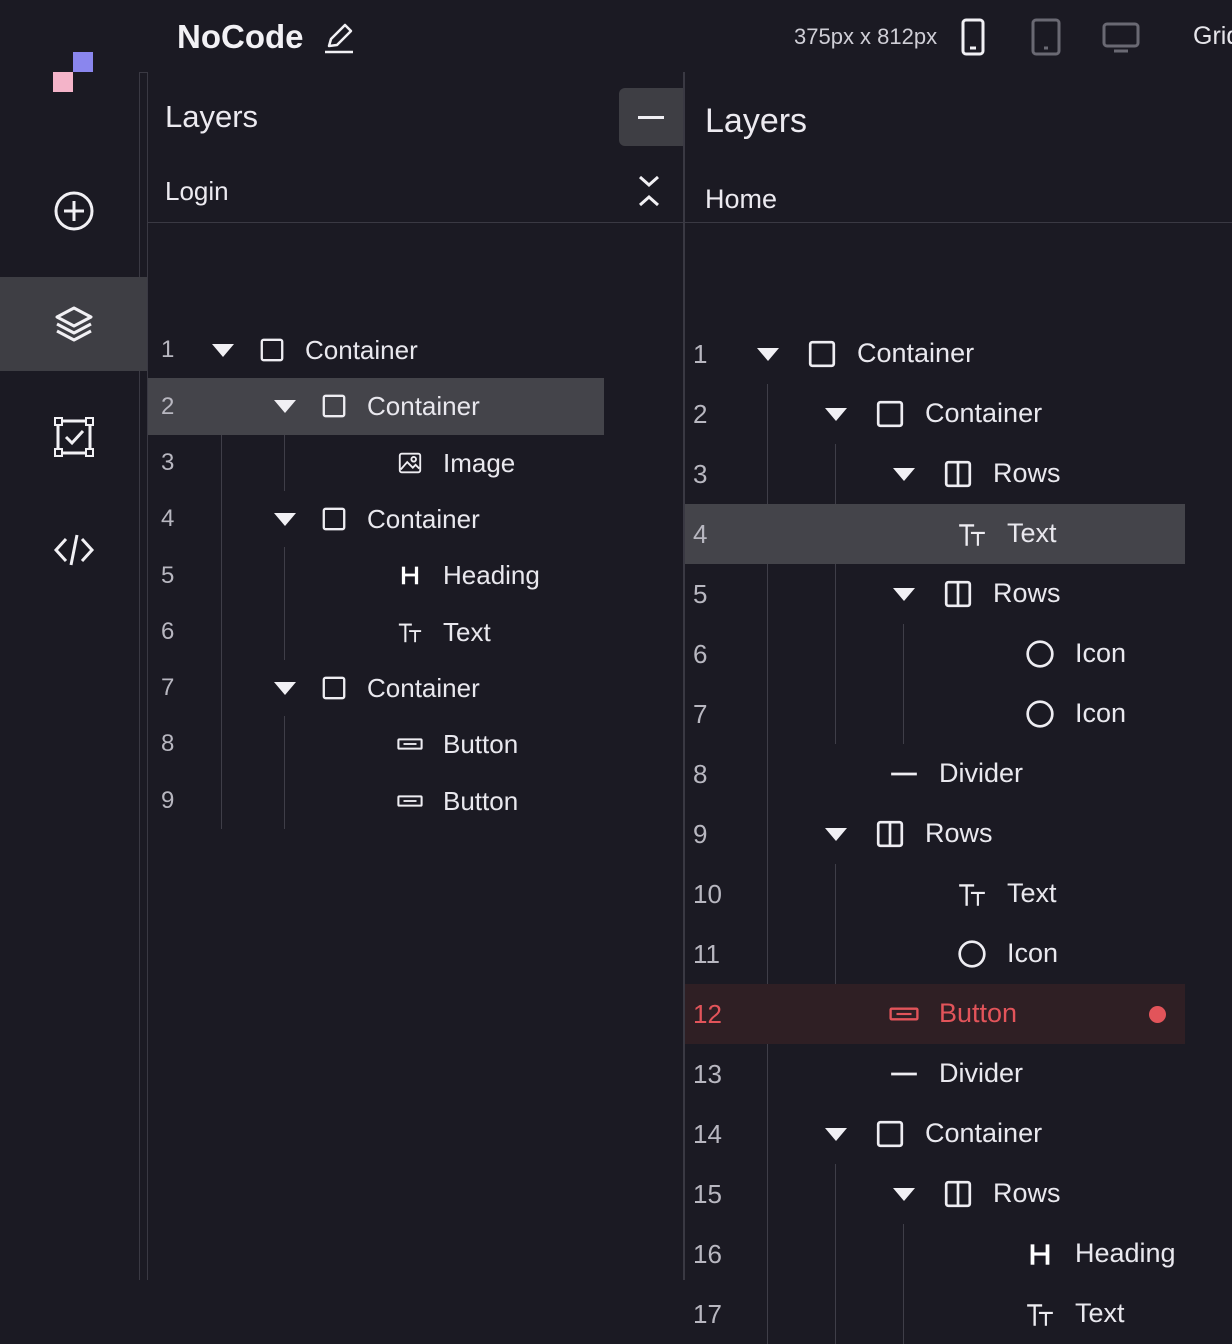 This screenshot has height=1344, width=1232. I want to click on error-indicator-dot, so click(1157, 1014).